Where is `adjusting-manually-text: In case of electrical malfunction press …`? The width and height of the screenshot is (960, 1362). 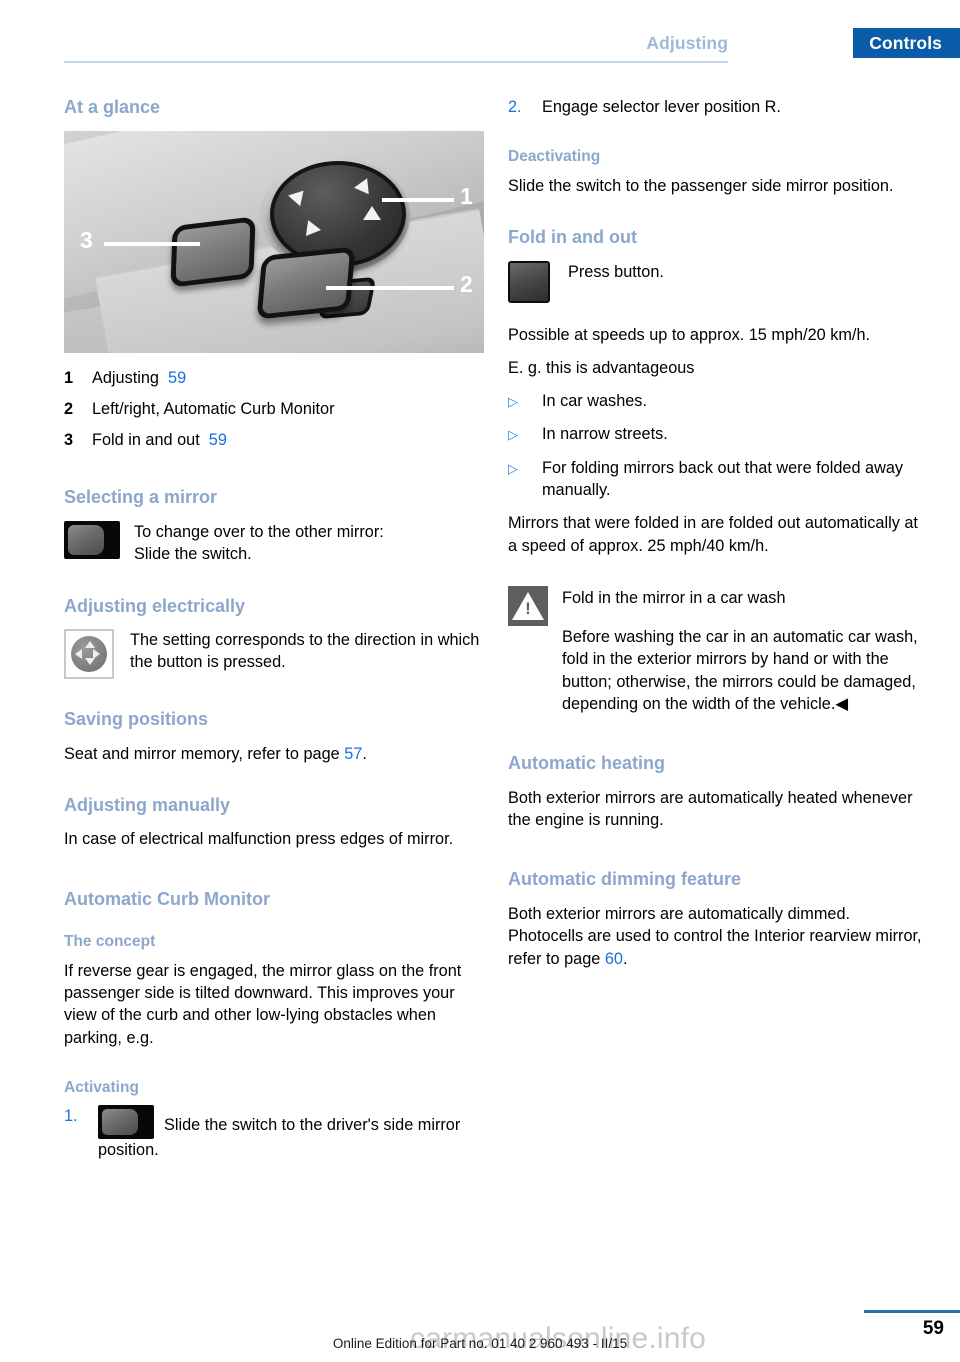 adjusting-manually-text: In case of electrical malfunction press … is located at coordinates (259, 839).